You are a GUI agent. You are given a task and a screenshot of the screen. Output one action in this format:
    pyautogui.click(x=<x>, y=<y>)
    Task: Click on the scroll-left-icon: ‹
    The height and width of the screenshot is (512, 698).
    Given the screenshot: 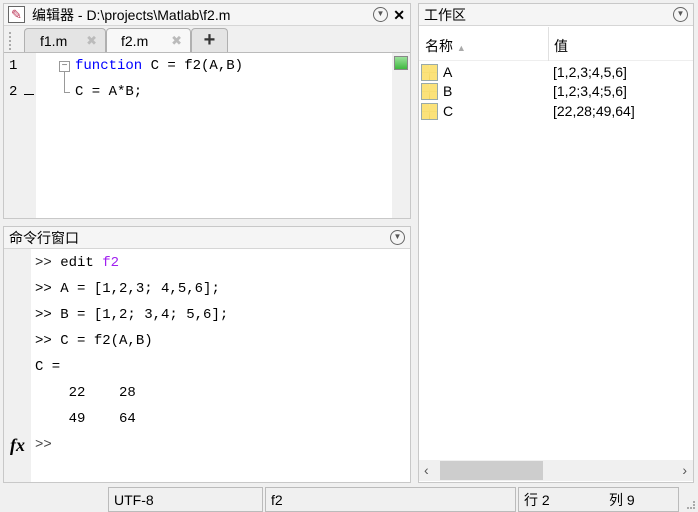 What is the action you would take?
    pyautogui.click(x=426, y=470)
    